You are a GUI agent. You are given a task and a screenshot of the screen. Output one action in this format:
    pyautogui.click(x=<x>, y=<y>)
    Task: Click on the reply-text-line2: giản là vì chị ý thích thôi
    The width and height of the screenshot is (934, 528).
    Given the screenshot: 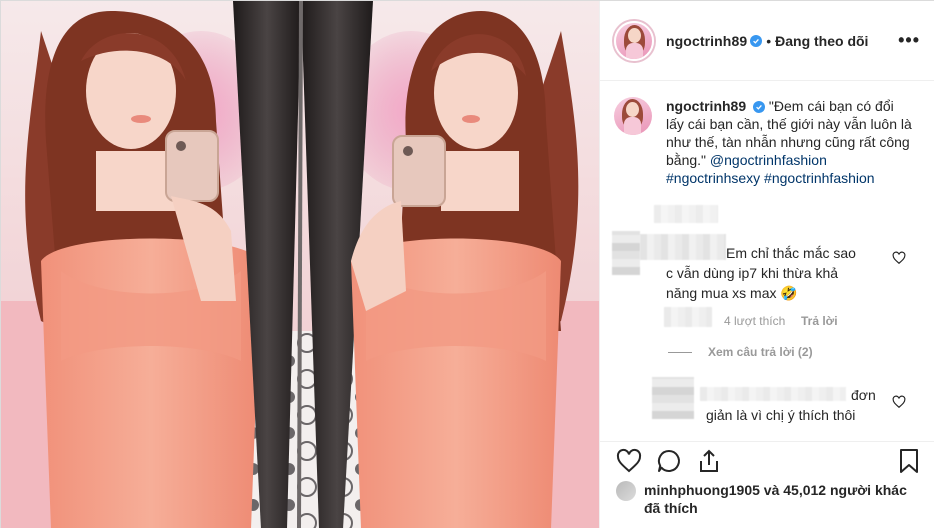 What is the action you would take?
    pyautogui.click(x=781, y=415)
    